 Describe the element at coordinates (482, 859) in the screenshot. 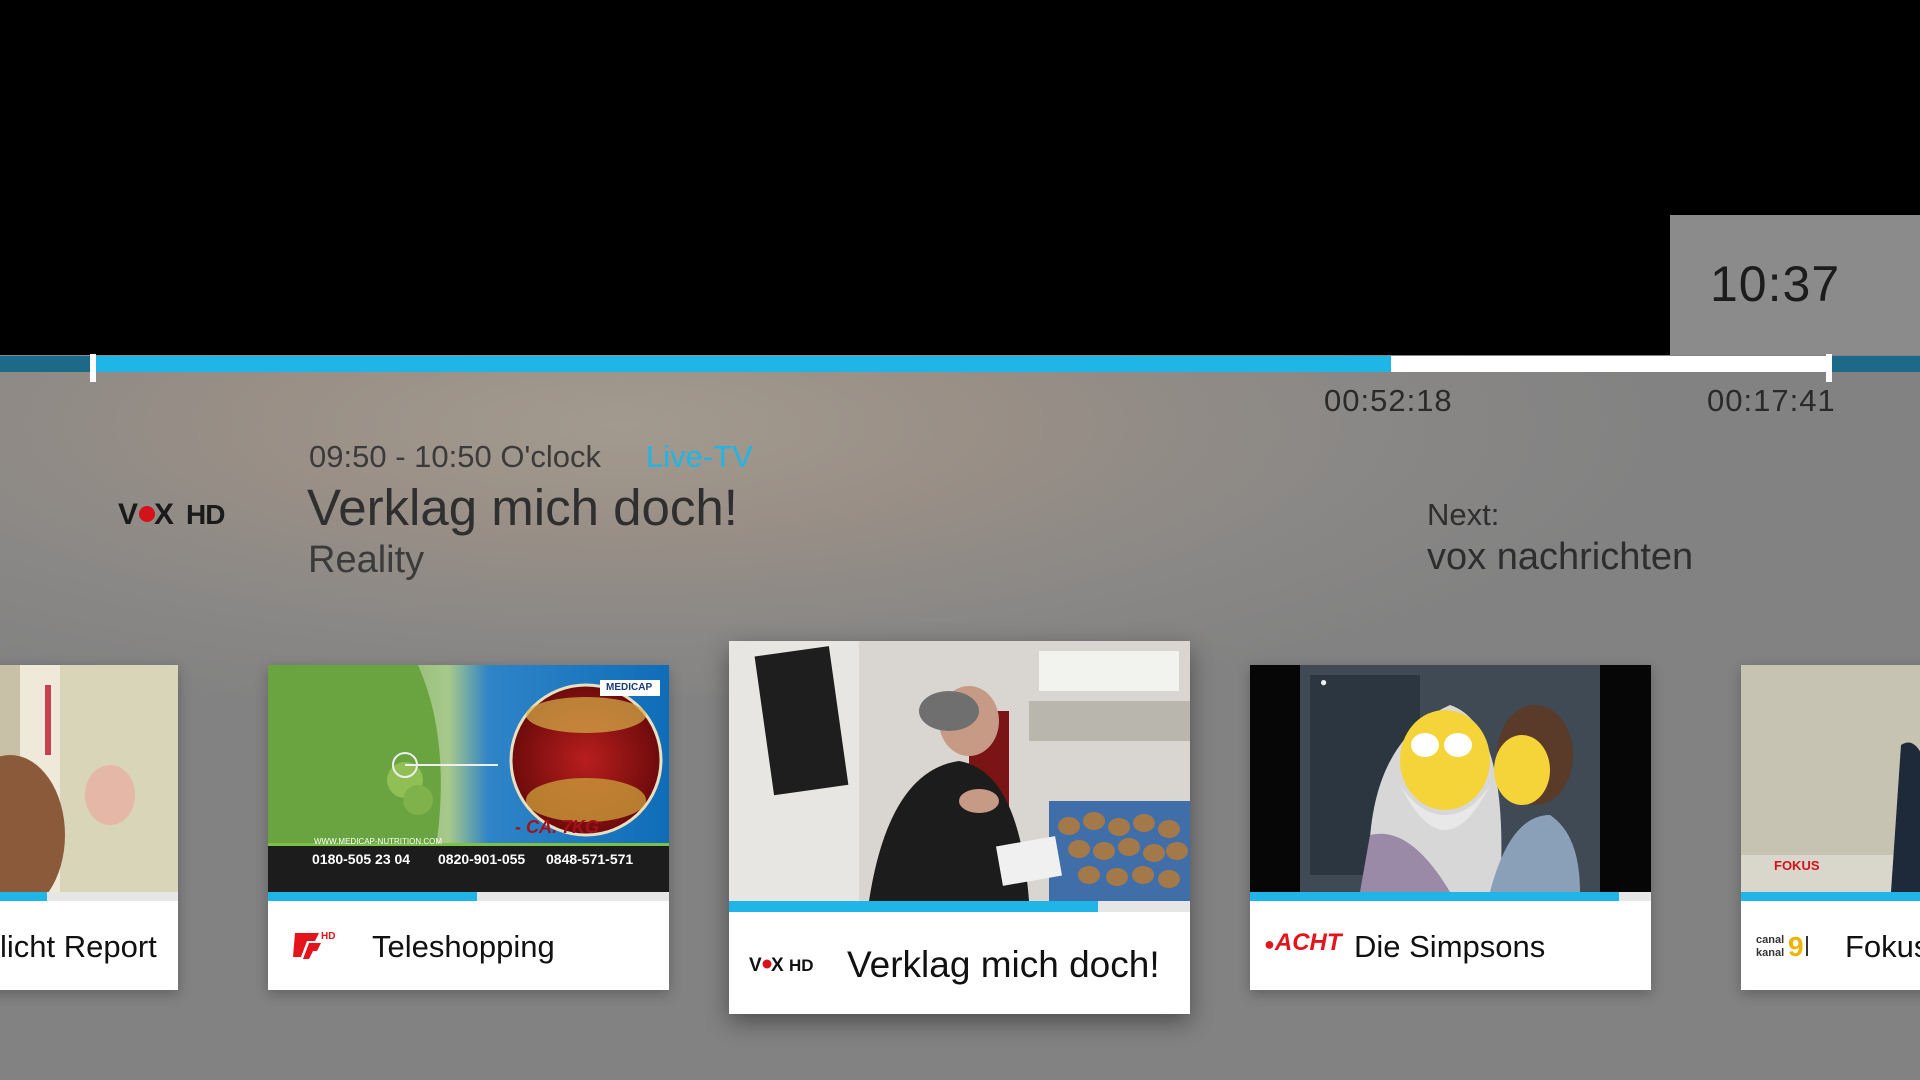

I see `teleshopping-phone-at: 0820-901-055` at that location.